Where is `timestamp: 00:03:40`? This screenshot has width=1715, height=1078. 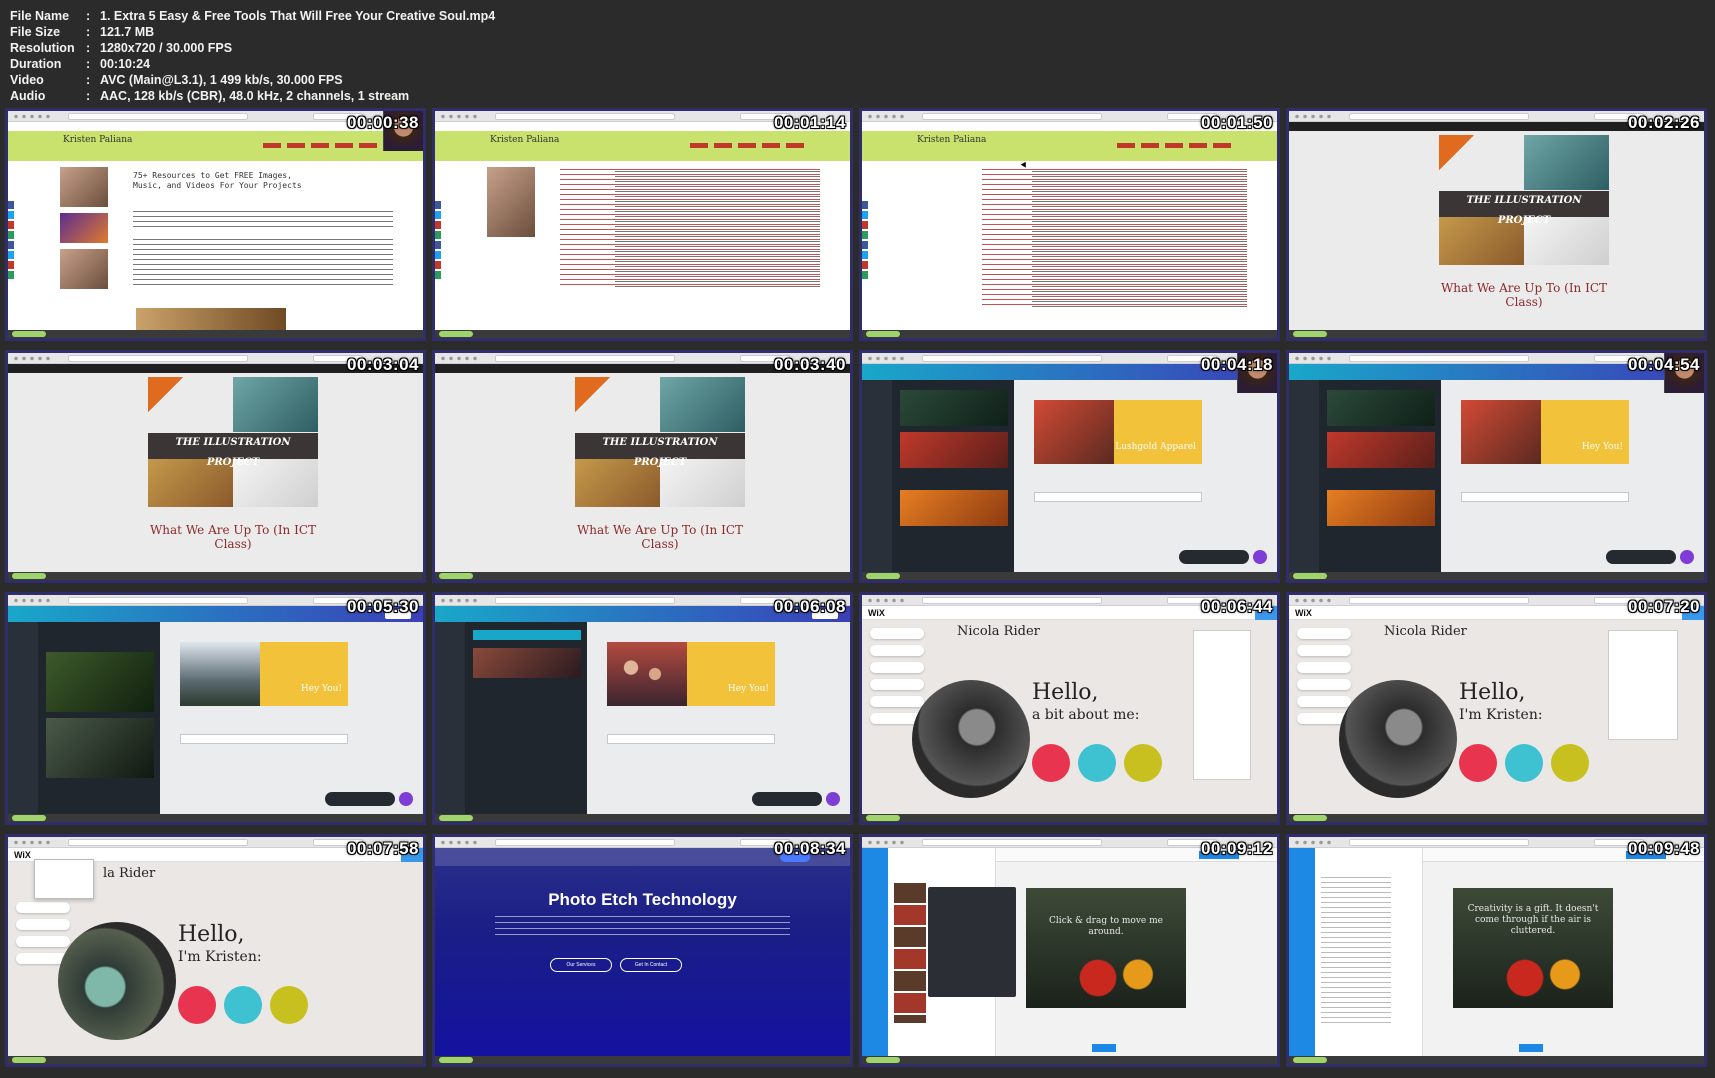 timestamp: 00:03:40 is located at coordinates (809, 364).